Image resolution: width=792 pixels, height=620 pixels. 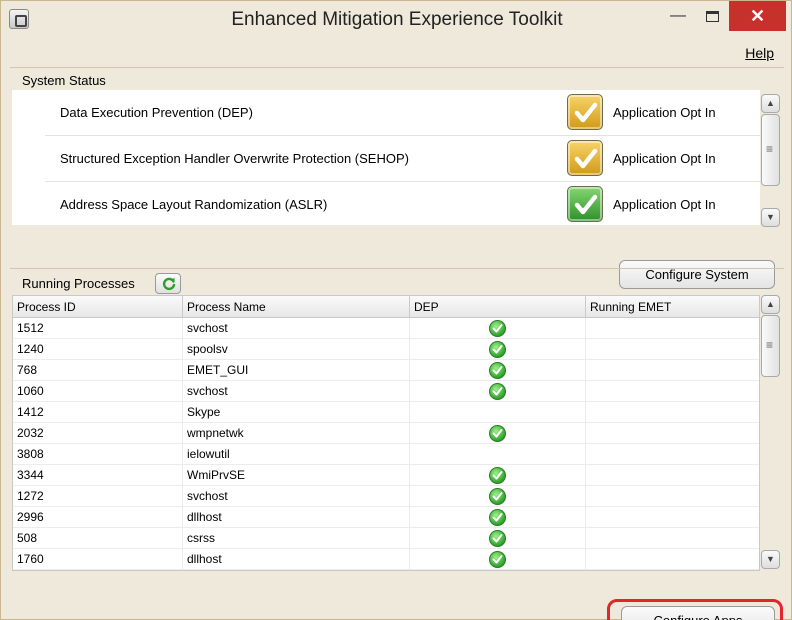 What do you see at coordinates (770, 433) in the screenshot?
I see `processes-scrollbar: ▲ ▼` at bounding box center [770, 433].